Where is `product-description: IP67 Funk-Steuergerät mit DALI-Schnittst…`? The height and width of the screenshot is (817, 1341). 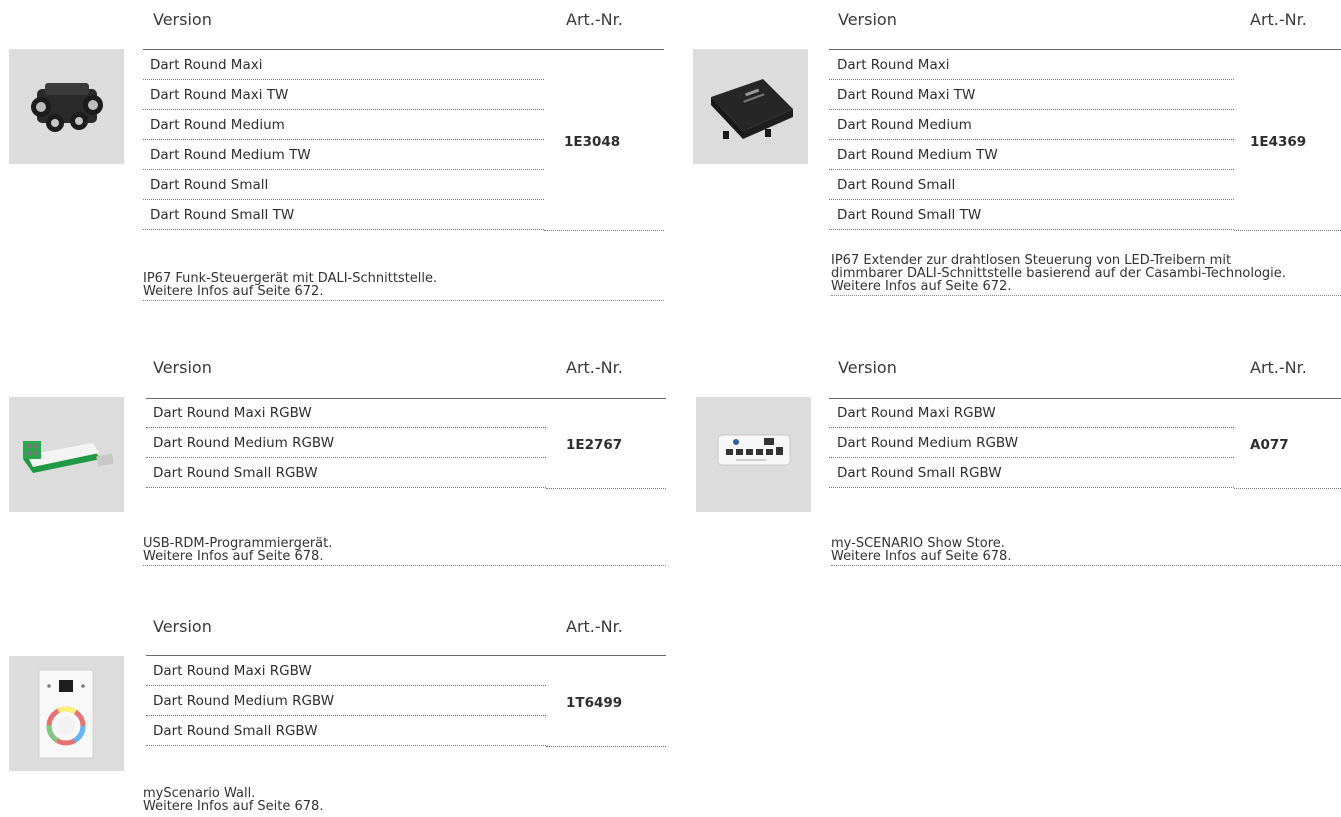
product-description: IP67 Funk-Steuergerät mit DALI-Schnittst… is located at coordinates (403, 286).